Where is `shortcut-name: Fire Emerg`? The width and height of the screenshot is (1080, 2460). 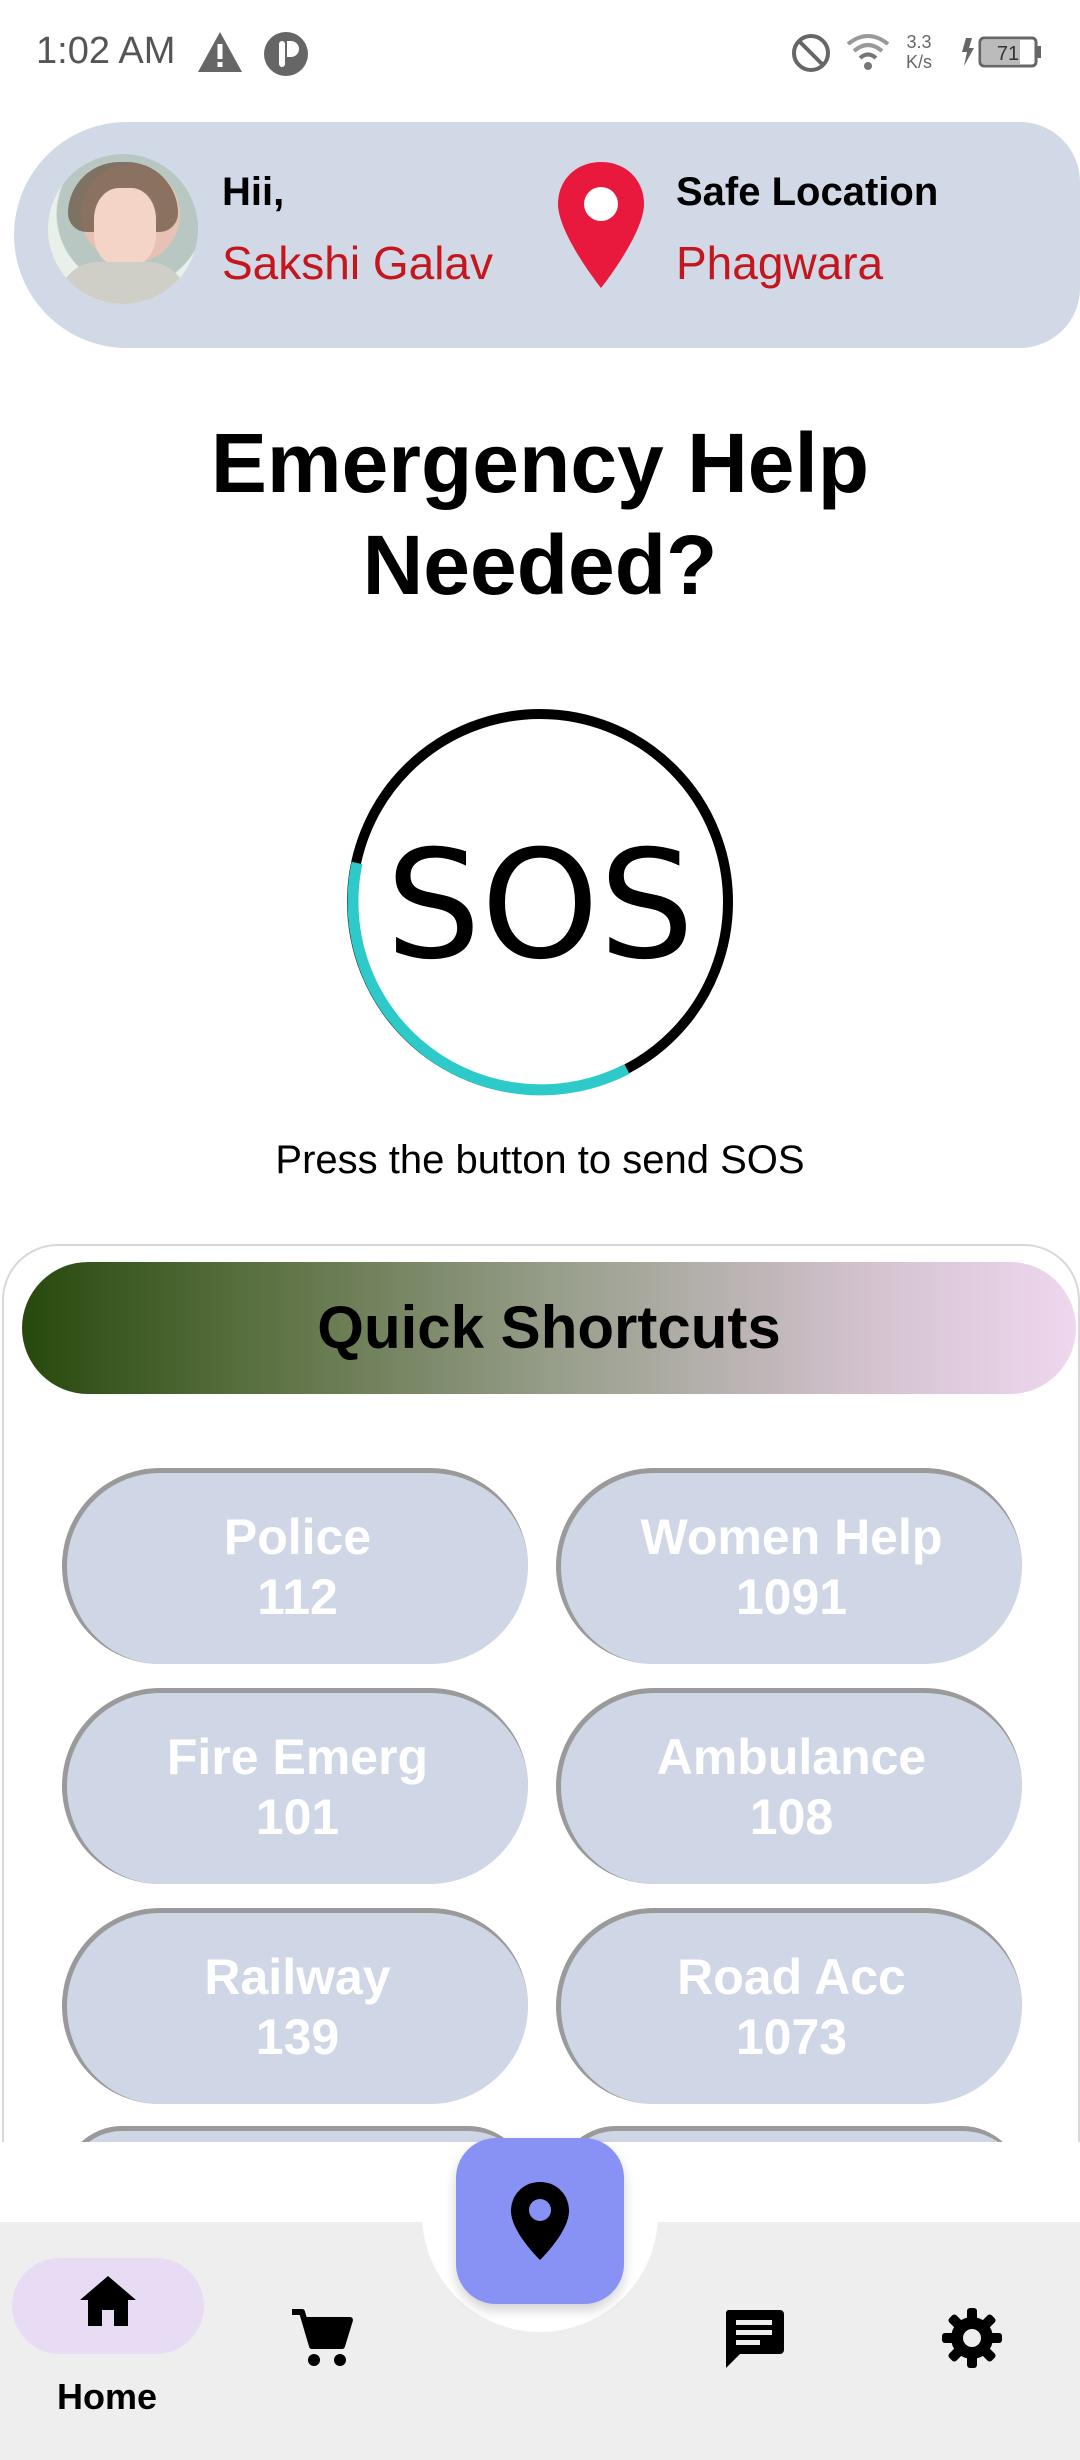 shortcut-name: Fire Emerg is located at coordinates (297, 1757).